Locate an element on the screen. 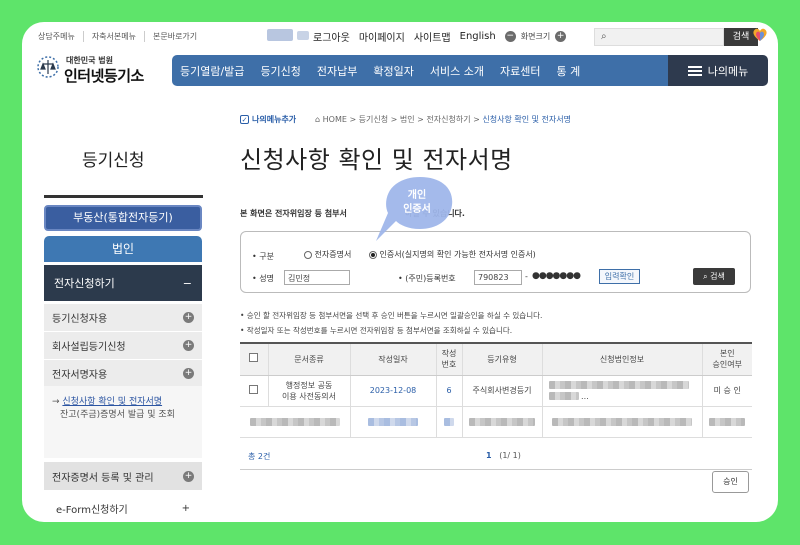  col-number: 작성 번호 is located at coordinates (448, 359).